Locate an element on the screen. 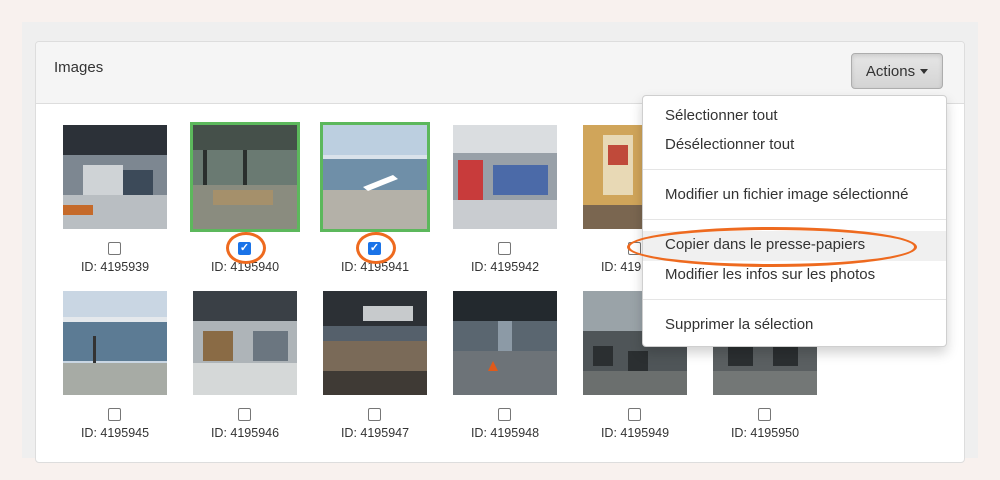 The image size is (1000, 480). image-id: ID: 4195950 is located at coordinates (765, 433).